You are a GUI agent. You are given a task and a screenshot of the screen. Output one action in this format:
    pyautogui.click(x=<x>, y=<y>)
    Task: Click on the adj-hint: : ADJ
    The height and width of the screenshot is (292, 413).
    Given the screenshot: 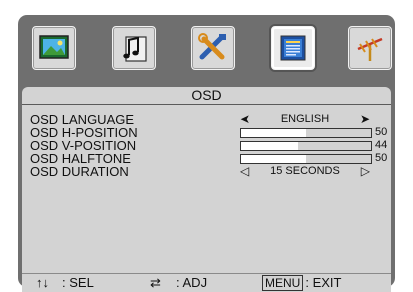 What is the action you would take?
    pyautogui.click(x=192, y=282)
    